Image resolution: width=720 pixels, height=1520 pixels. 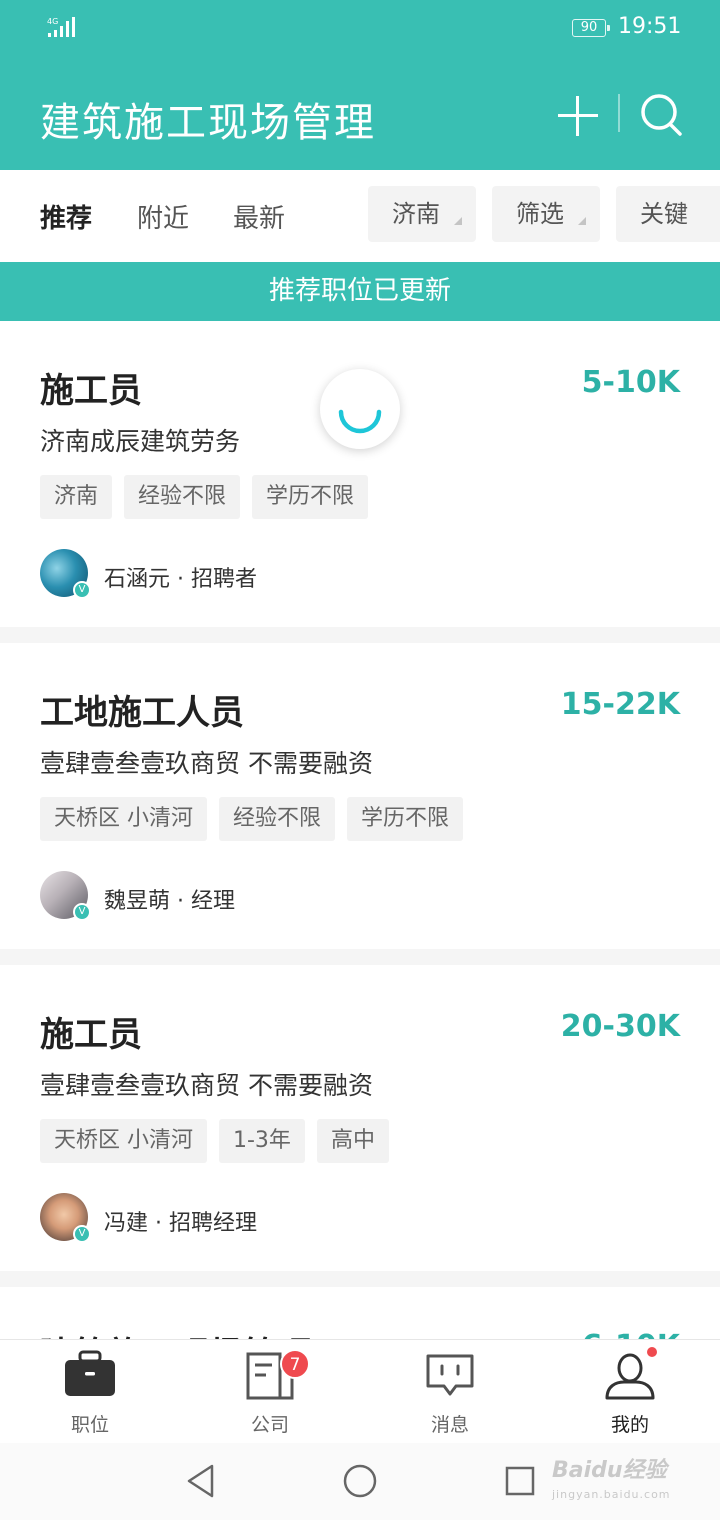 I want to click on filter-bar: 推荐 附近 最新 济南 筛选 关键, so click(x=360, y=216).